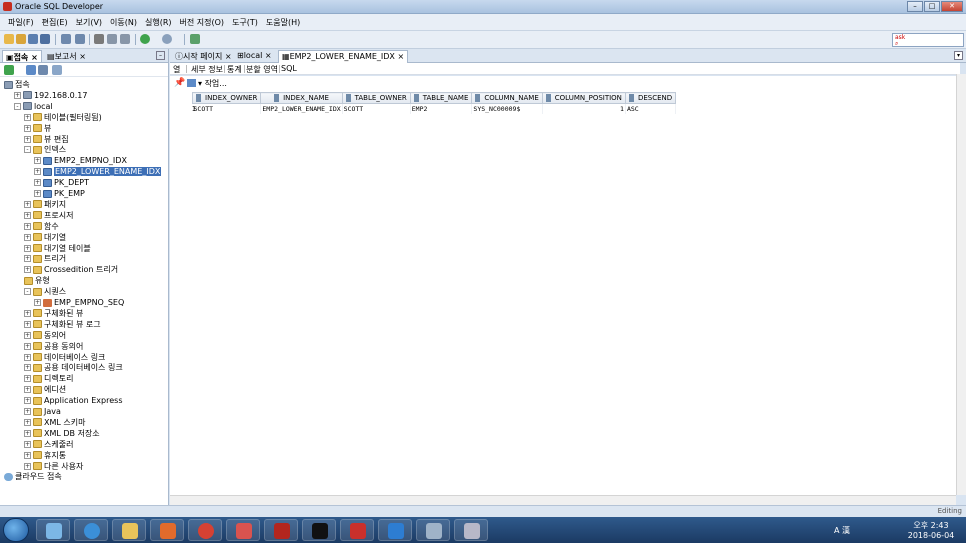 The image size is (966, 543). I want to click on taskbar-chrome, so click(205, 530).